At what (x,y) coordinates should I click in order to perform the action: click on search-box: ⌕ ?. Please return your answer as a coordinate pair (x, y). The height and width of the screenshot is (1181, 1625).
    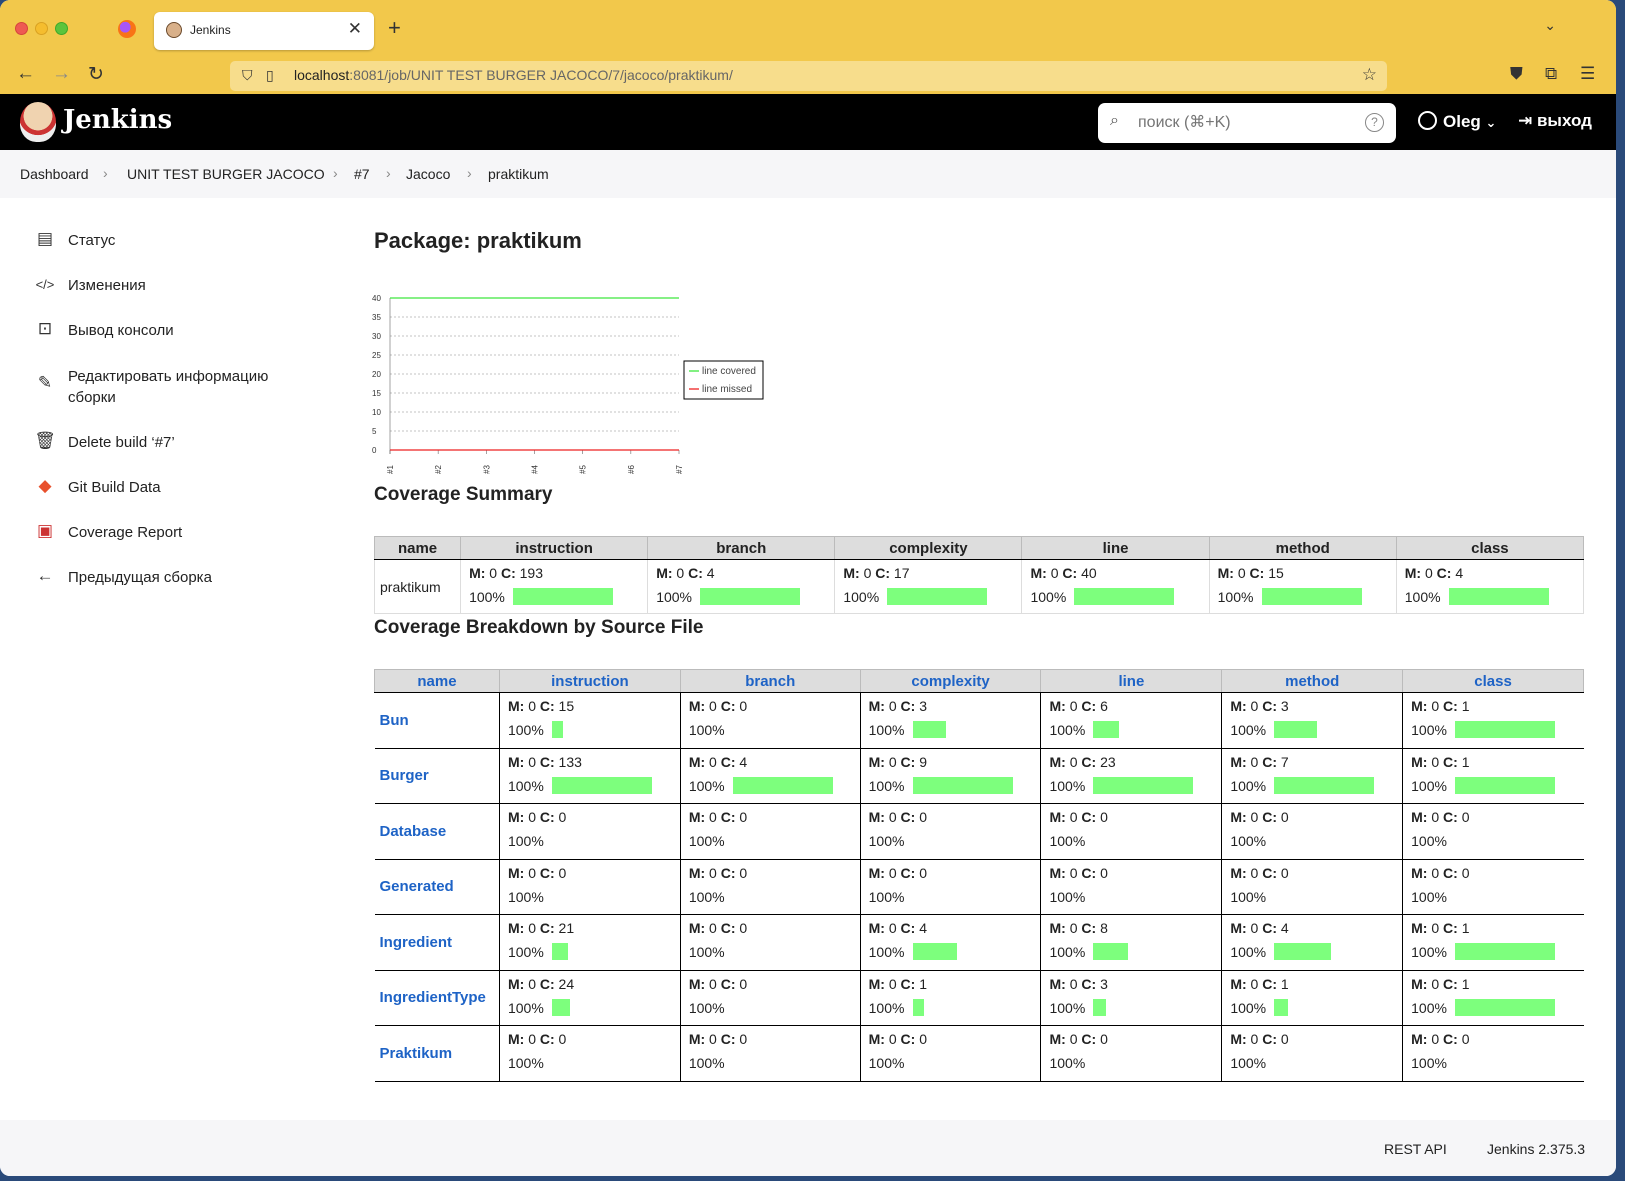
    Looking at the image, I should click on (1247, 123).